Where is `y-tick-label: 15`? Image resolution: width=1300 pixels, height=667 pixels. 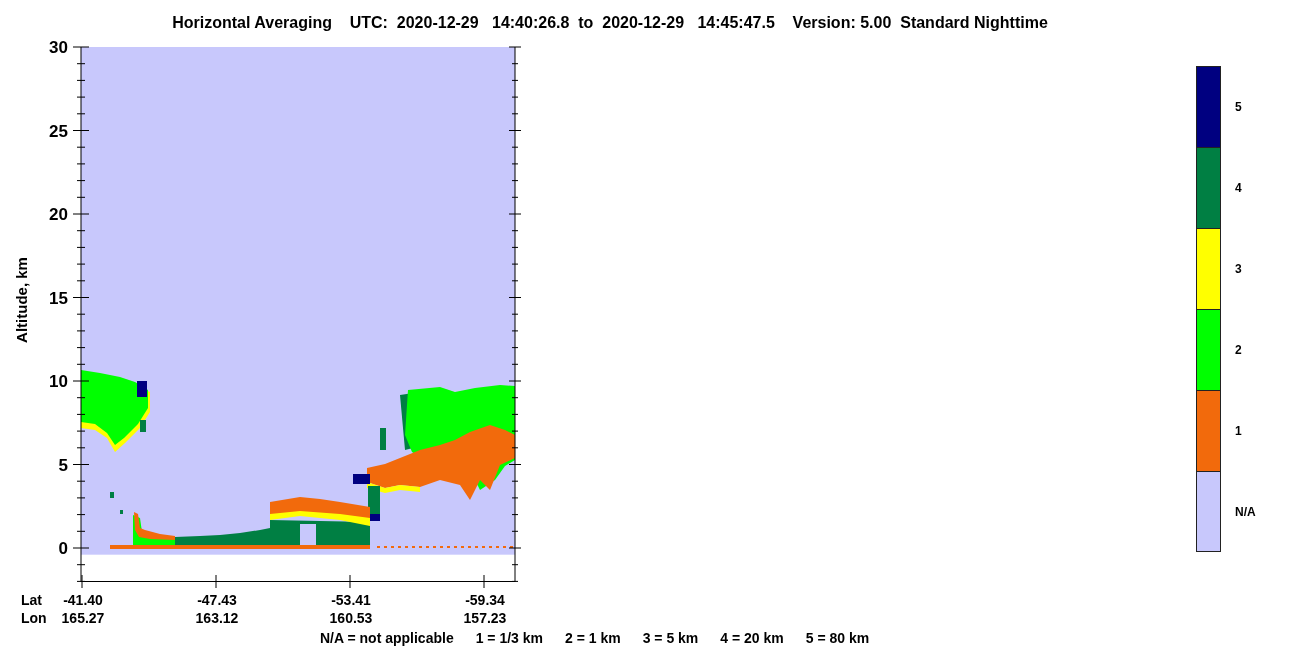
y-tick-label: 15 is located at coordinates (58, 298).